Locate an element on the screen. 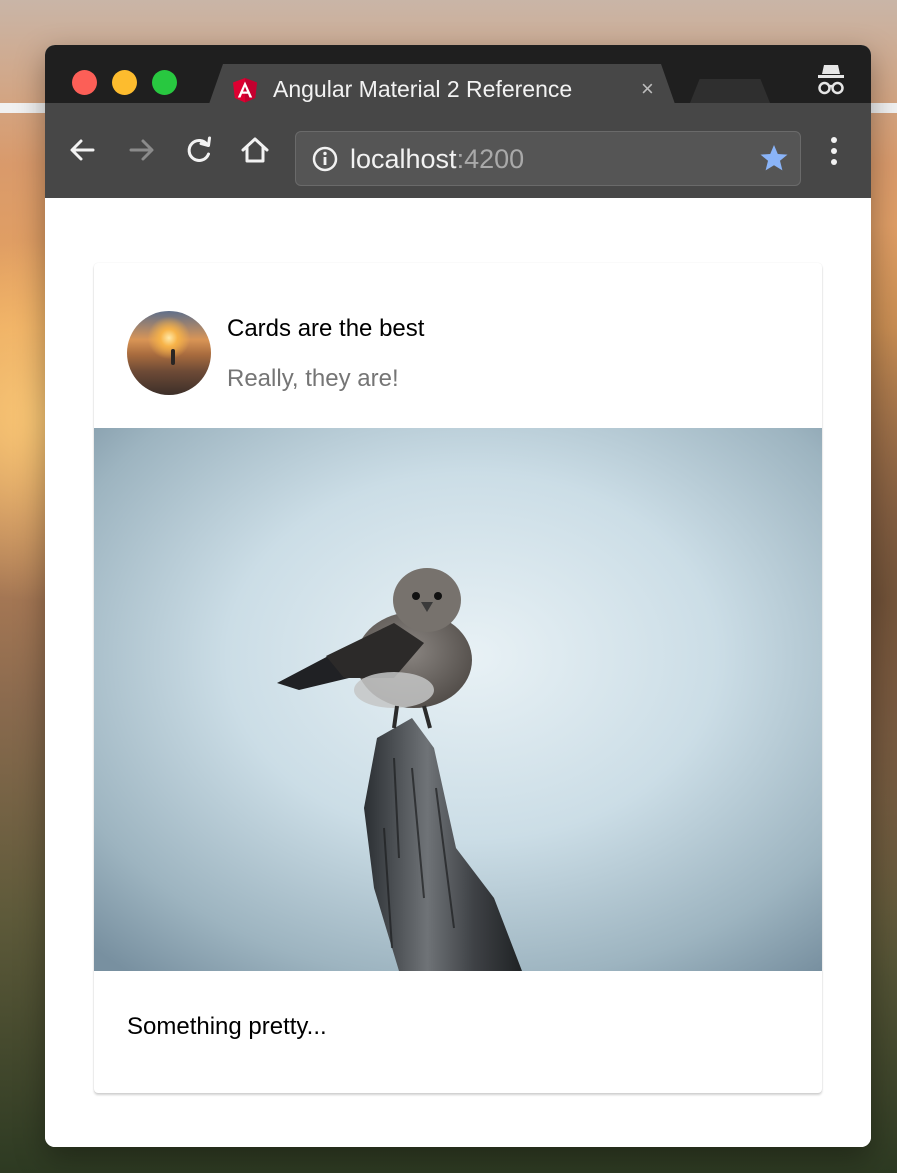 This screenshot has width=897, height=1173. tab-title: Angular Material 2 Reference is located at coordinates (423, 89).